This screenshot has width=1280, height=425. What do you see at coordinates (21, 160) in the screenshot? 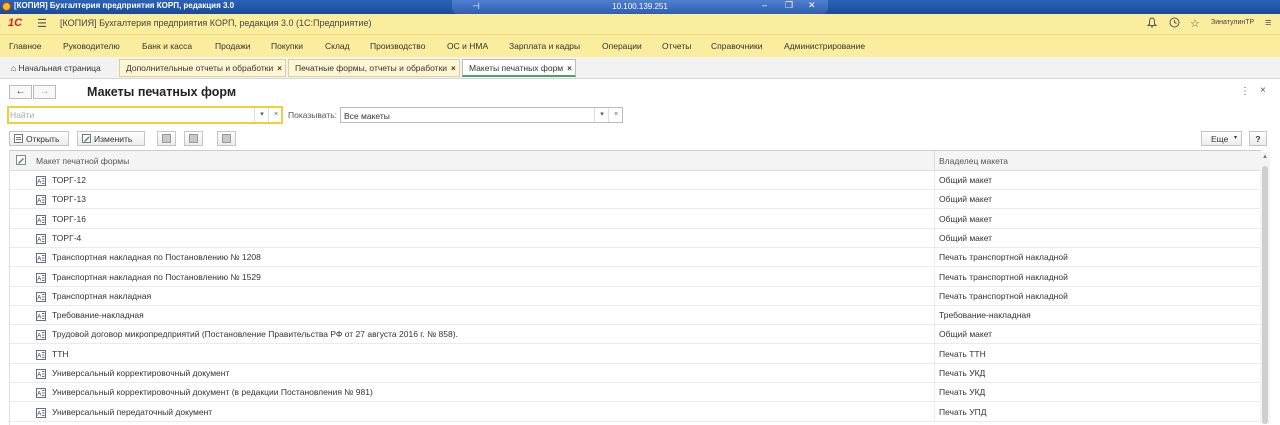
I see `edit-column-icon` at bounding box center [21, 160].